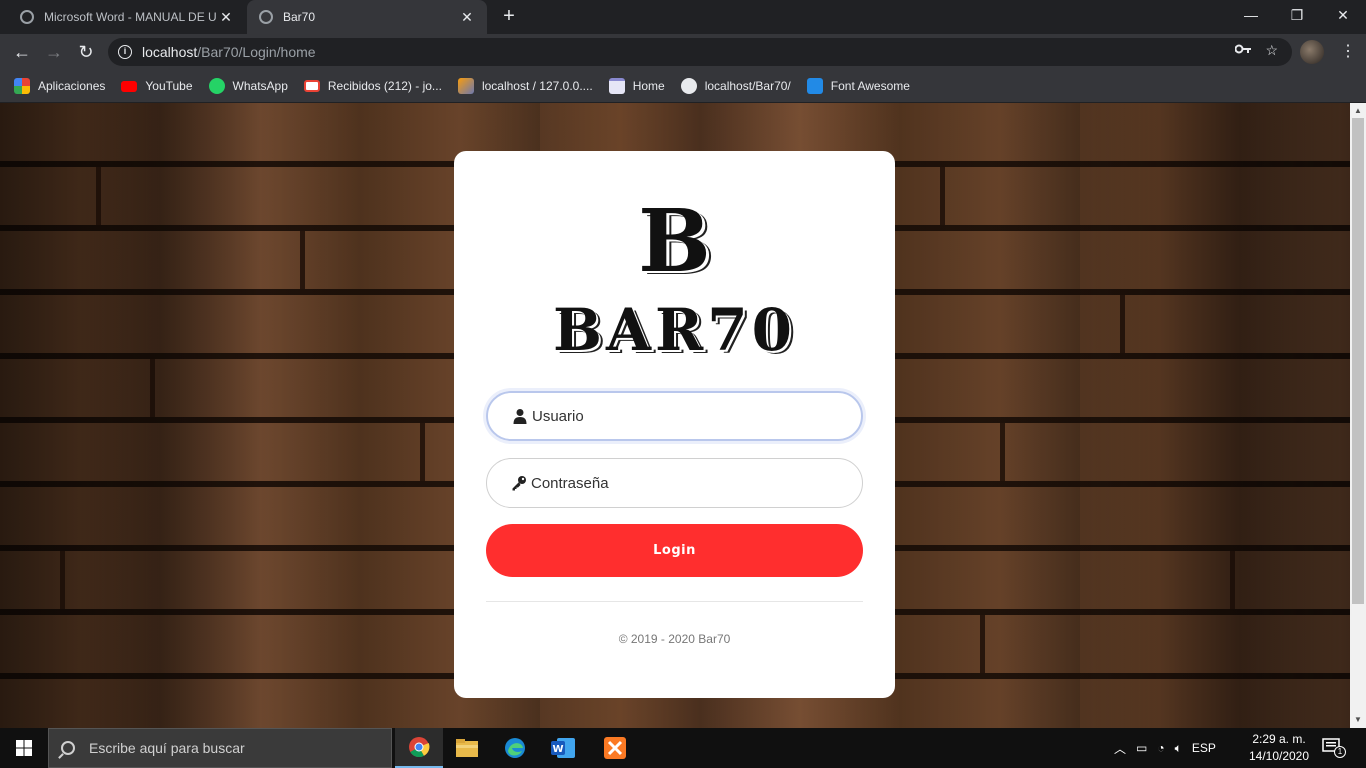 The width and height of the screenshot is (1366, 768). I want to click on file-explorer-taskbar-icon, so click(467, 748).